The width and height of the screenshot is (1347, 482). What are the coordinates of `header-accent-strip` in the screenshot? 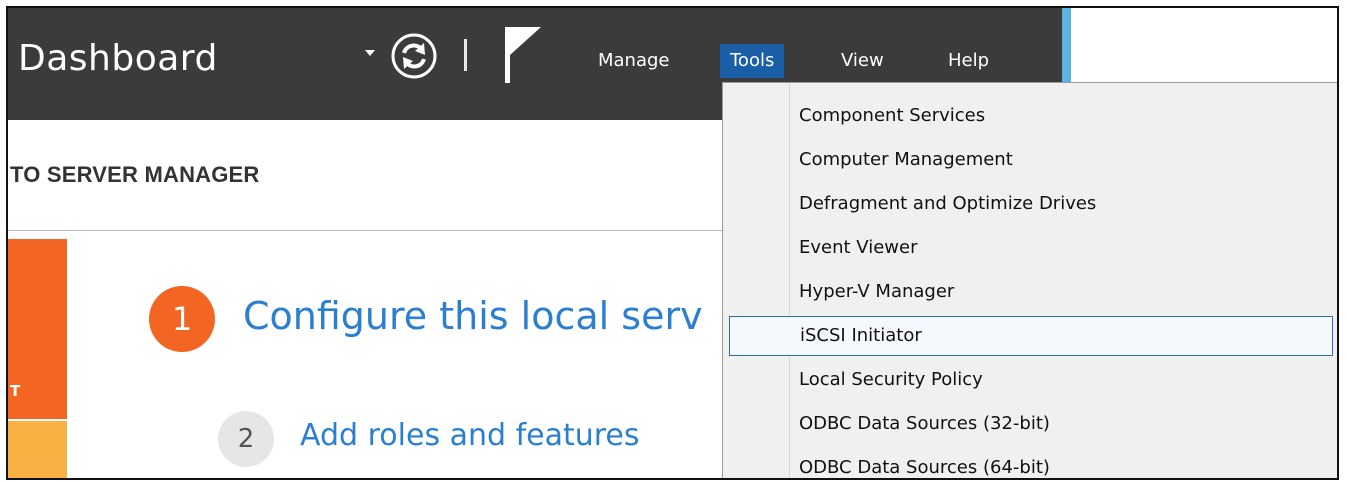 It's located at (1066, 46).